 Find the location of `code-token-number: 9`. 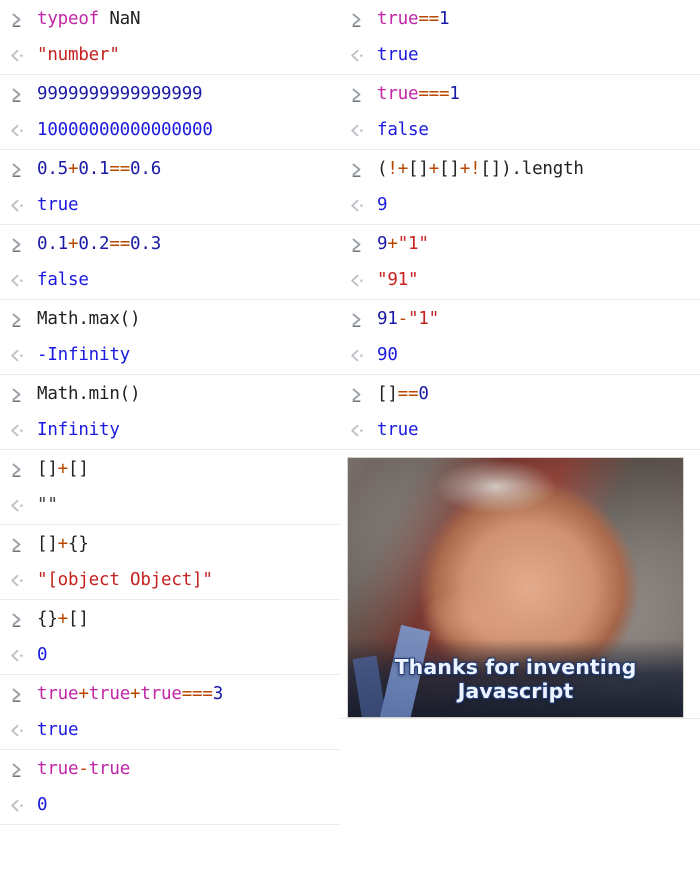

code-token-number: 9 is located at coordinates (382, 244).